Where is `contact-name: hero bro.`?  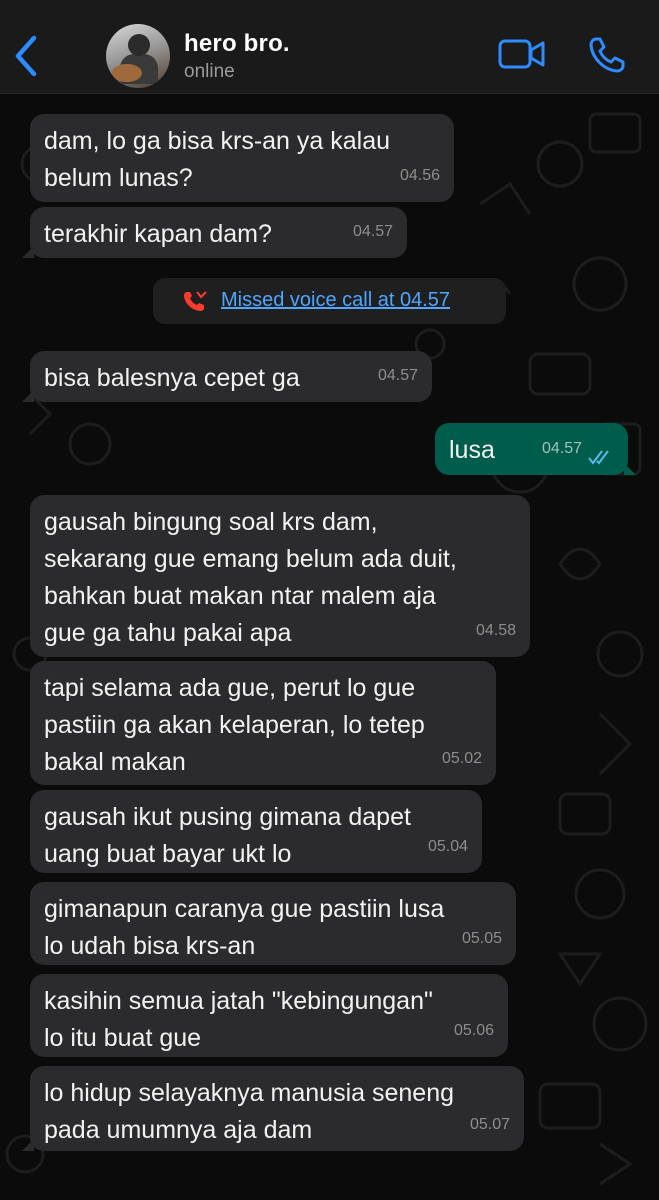 contact-name: hero bro. is located at coordinates (237, 44).